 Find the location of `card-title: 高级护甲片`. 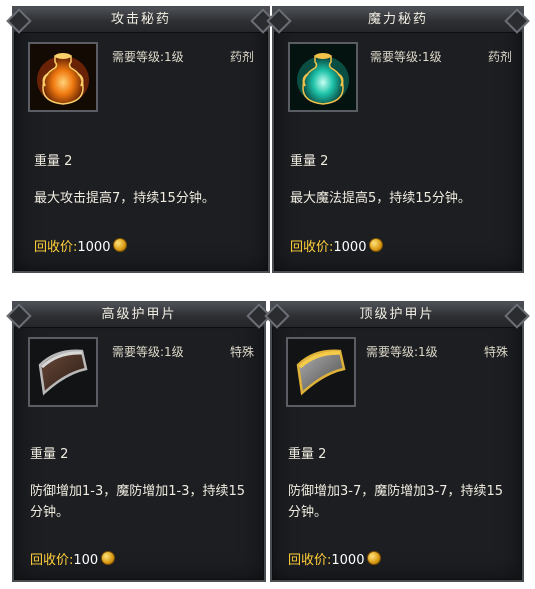

card-title: 高级护甲片 is located at coordinates (139, 315).